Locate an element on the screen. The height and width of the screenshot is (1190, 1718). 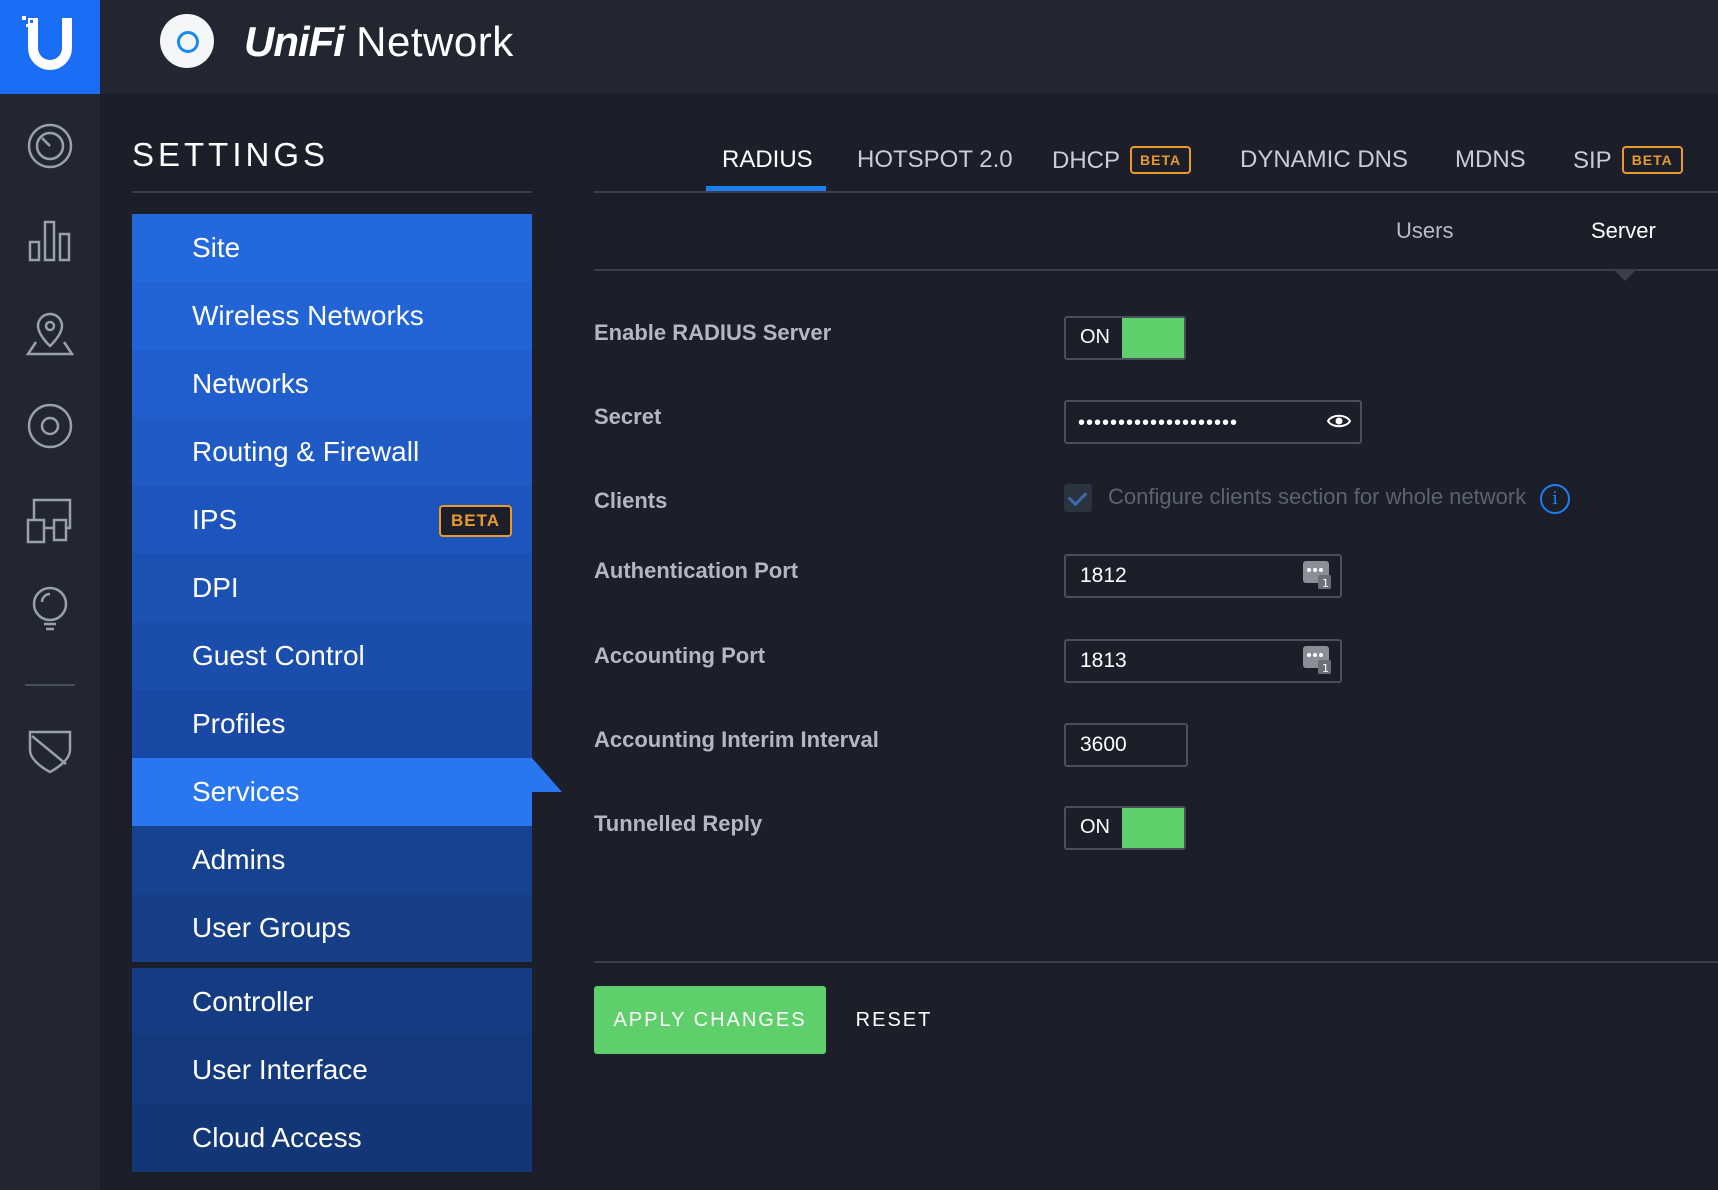
enable-radius-label: Enable RADIUS Server is located at coordinates (713, 332).